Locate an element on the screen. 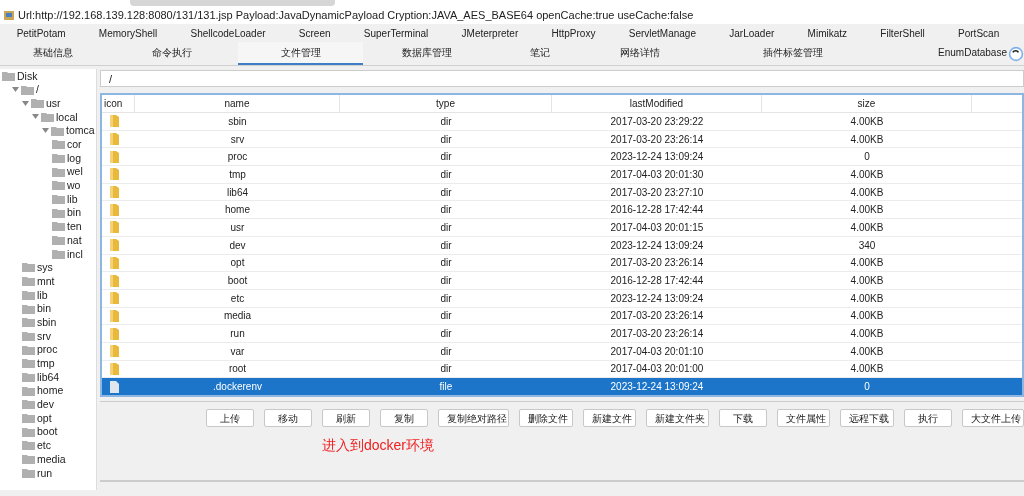  table-cell-text: etc is located at coordinates (237, 298).